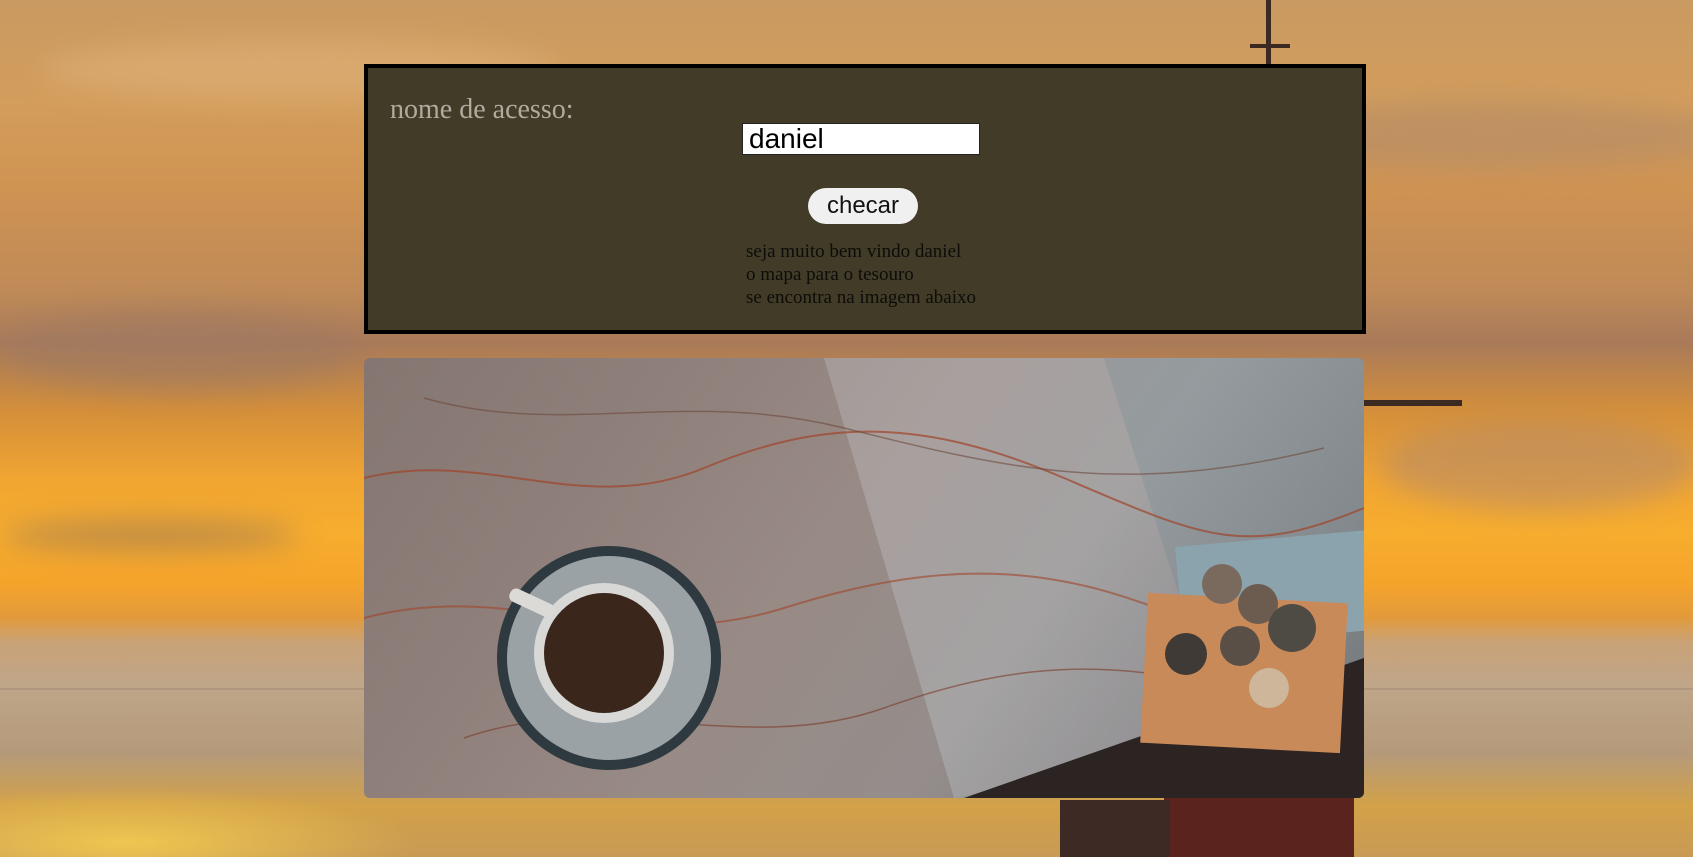  What do you see at coordinates (830, 274) in the screenshot?
I see `map-hint-line: o mapa para o tesouro` at bounding box center [830, 274].